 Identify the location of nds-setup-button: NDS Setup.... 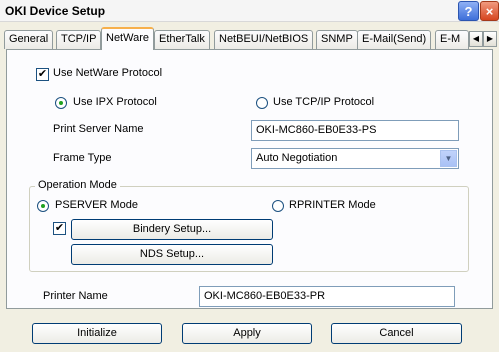
(172, 254).